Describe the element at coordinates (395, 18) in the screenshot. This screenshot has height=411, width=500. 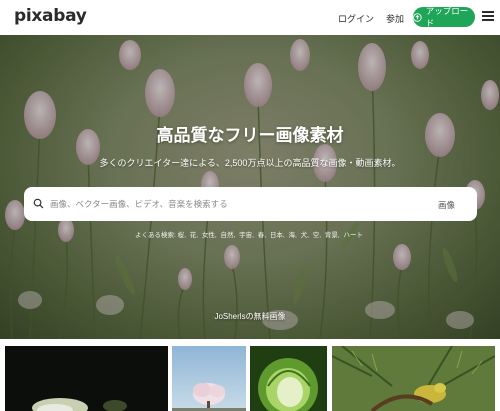
I see `join-link: 参加` at that location.